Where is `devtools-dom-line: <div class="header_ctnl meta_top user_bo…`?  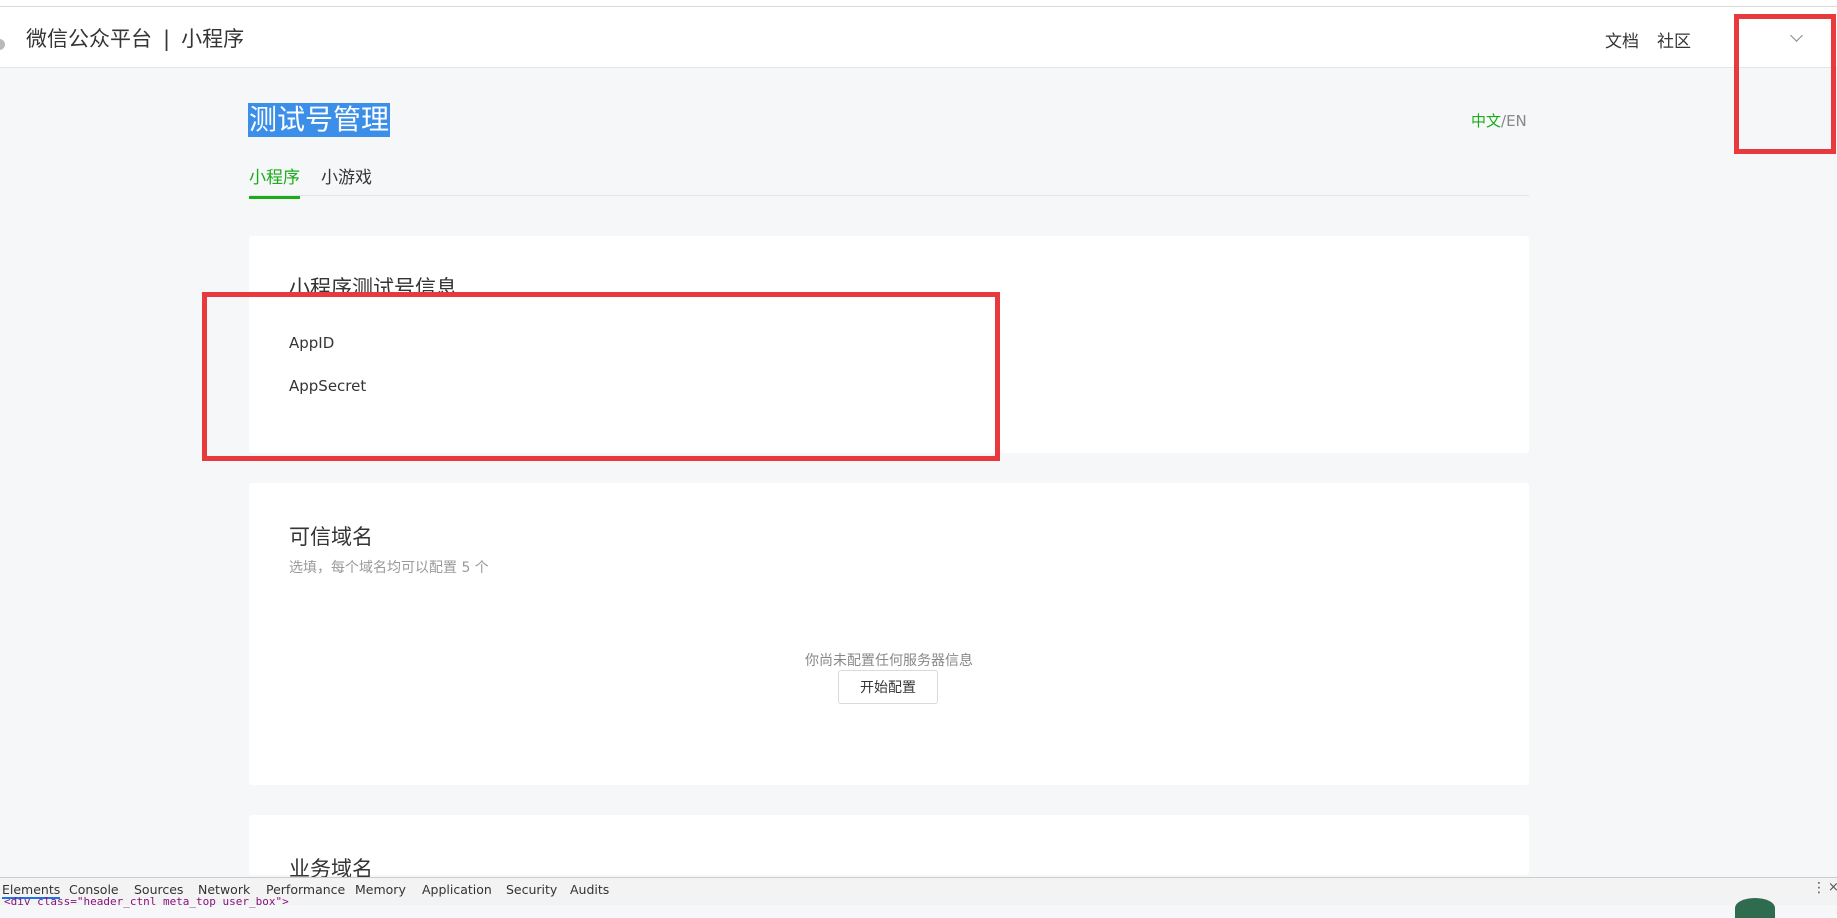 devtools-dom-line: <div class="header_ctnl meta_top user_bo… is located at coordinates (146, 901).